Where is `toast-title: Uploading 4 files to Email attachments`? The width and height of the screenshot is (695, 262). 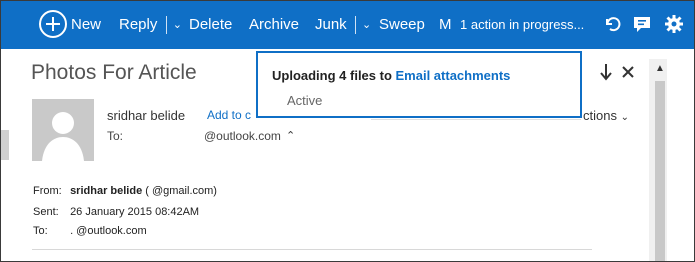
toast-title: Uploading 4 files to Email attachments is located at coordinates (391, 75).